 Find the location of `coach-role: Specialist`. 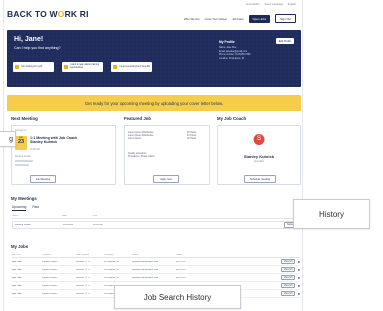

coach-role: Specialist is located at coordinates (259, 162).